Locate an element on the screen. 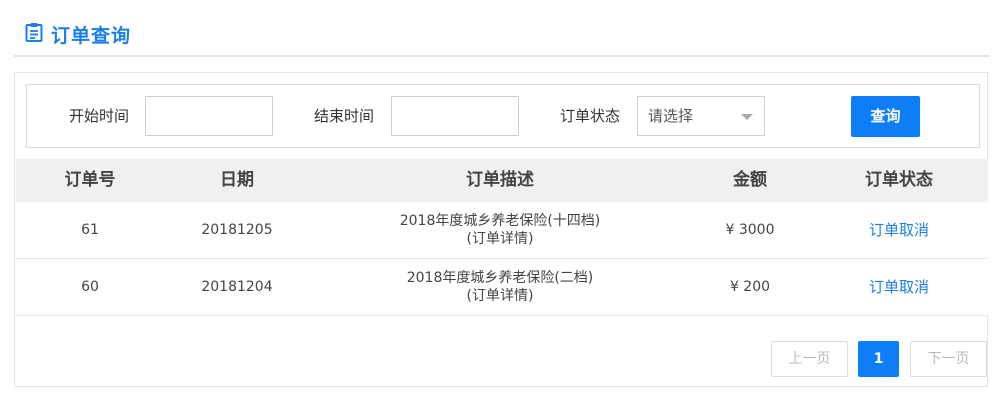 This screenshot has width=1004, height=397. end-time-input is located at coordinates (455, 116).